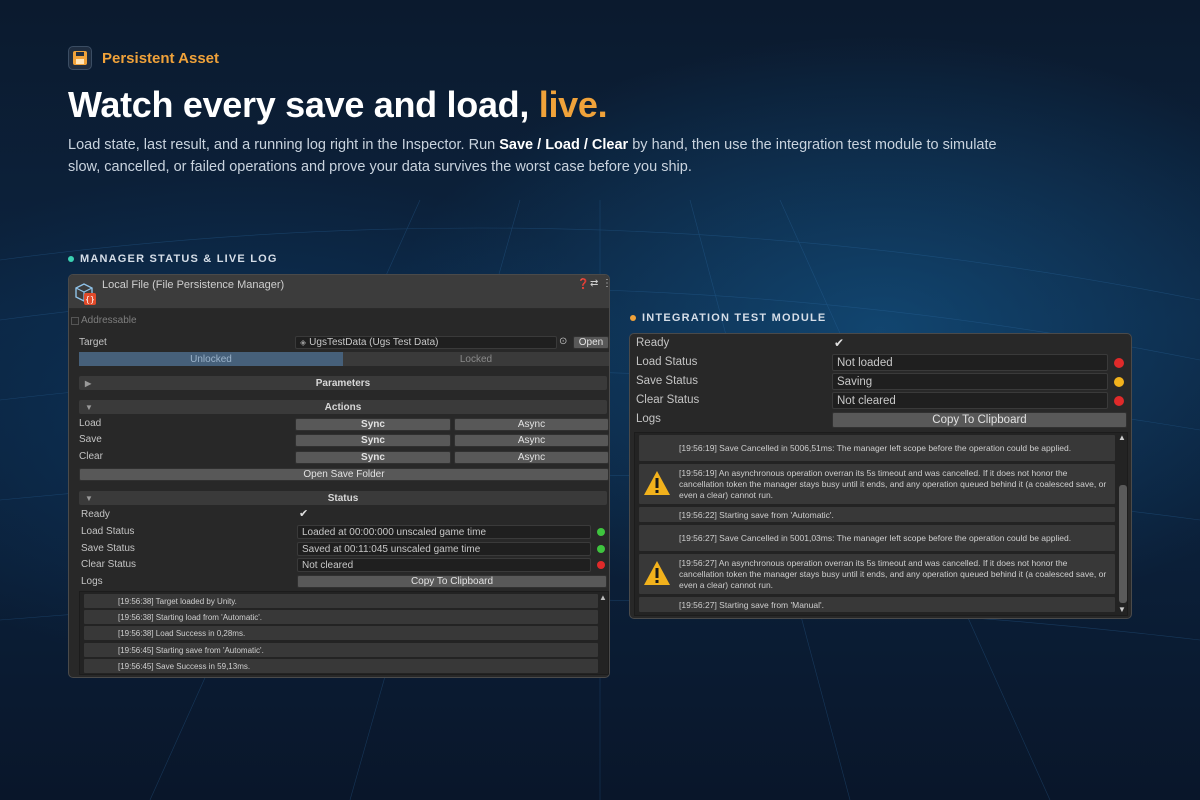  Describe the element at coordinates (373, 457) in the screenshot. I see `clear-sync-button: Sync` at that location.